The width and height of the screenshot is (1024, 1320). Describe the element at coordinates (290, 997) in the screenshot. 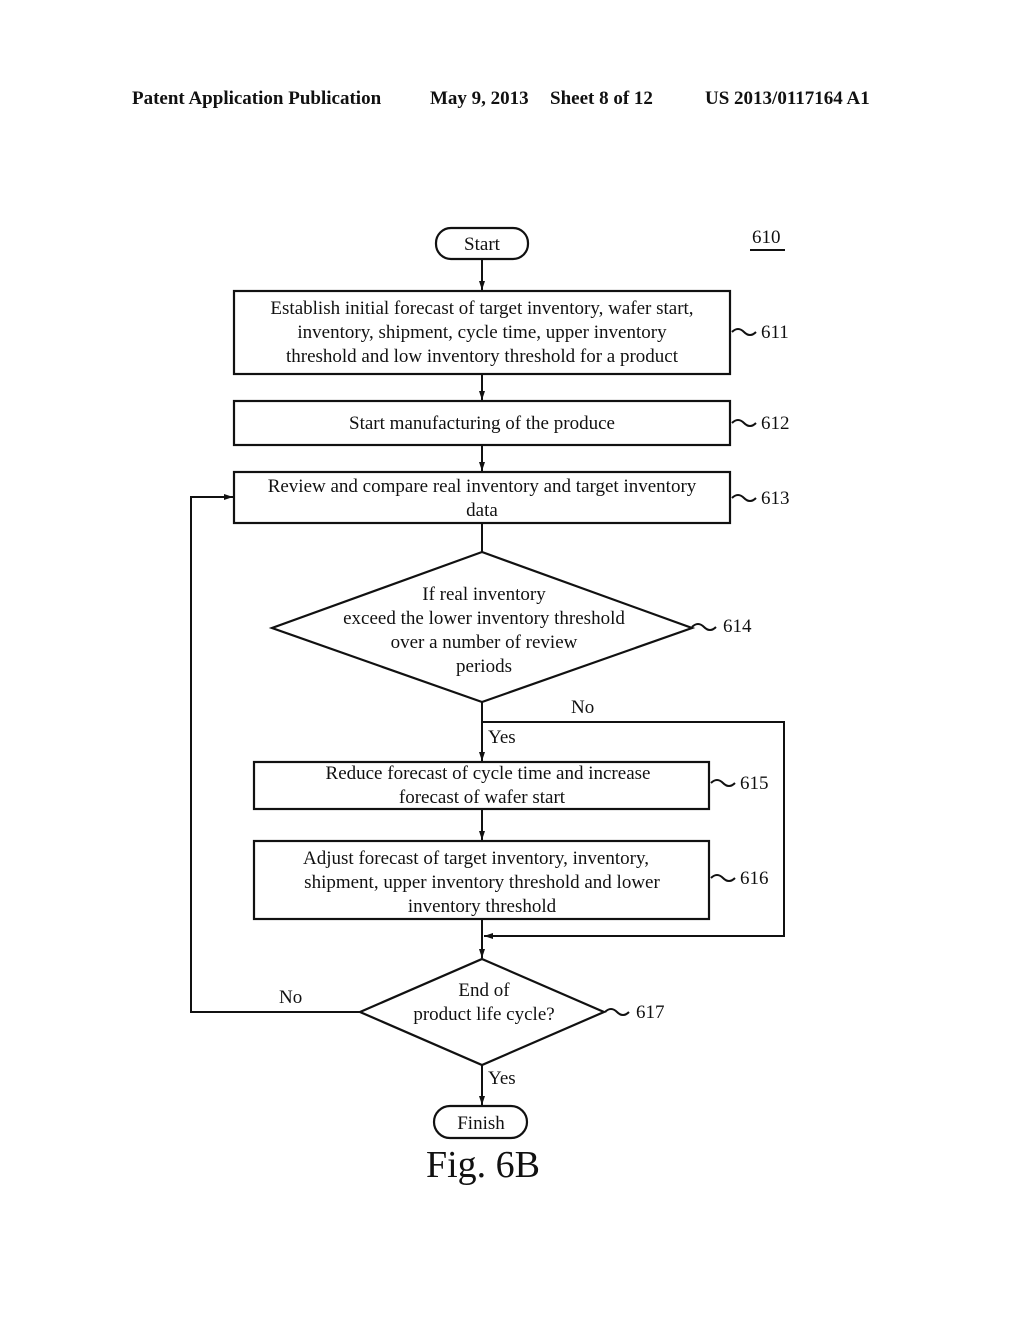

I see `decision-617-no-label: No` at that location.